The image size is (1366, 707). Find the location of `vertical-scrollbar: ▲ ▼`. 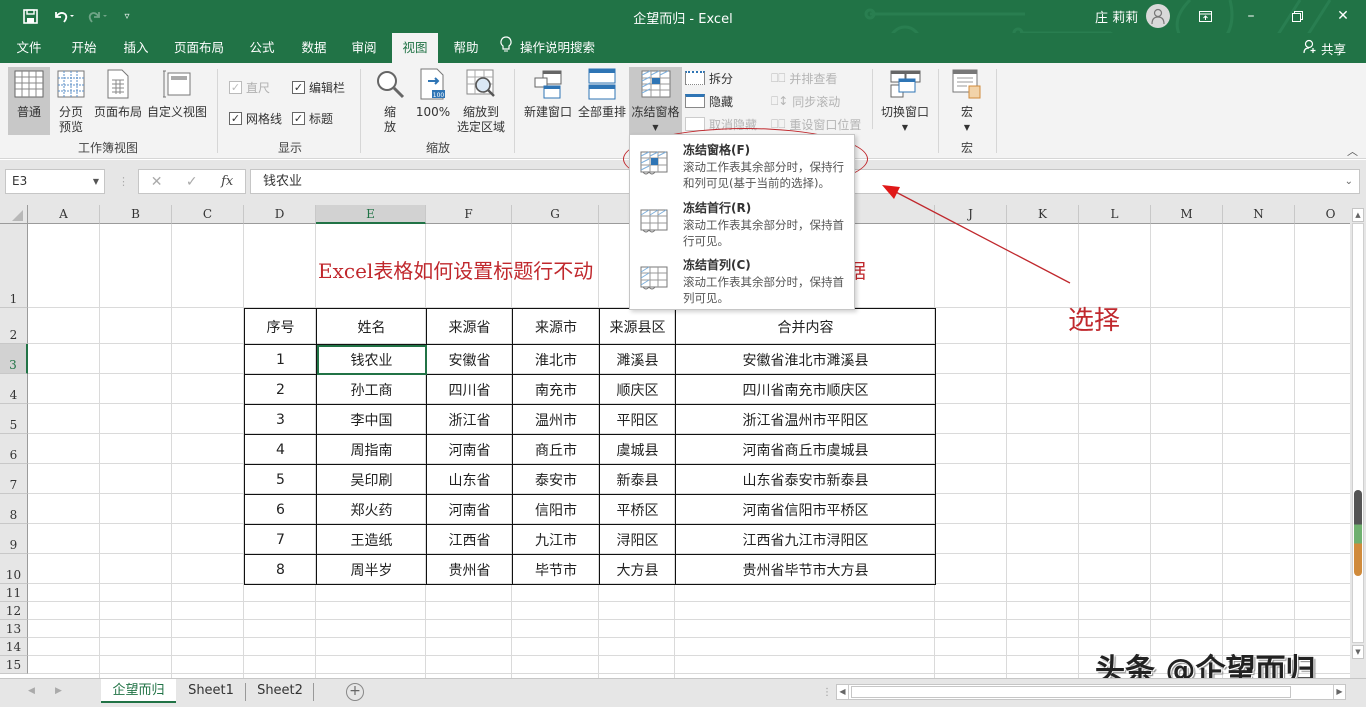

vertical-scrollbar: ▲ ▼ is located at coordinates (1358, 441).